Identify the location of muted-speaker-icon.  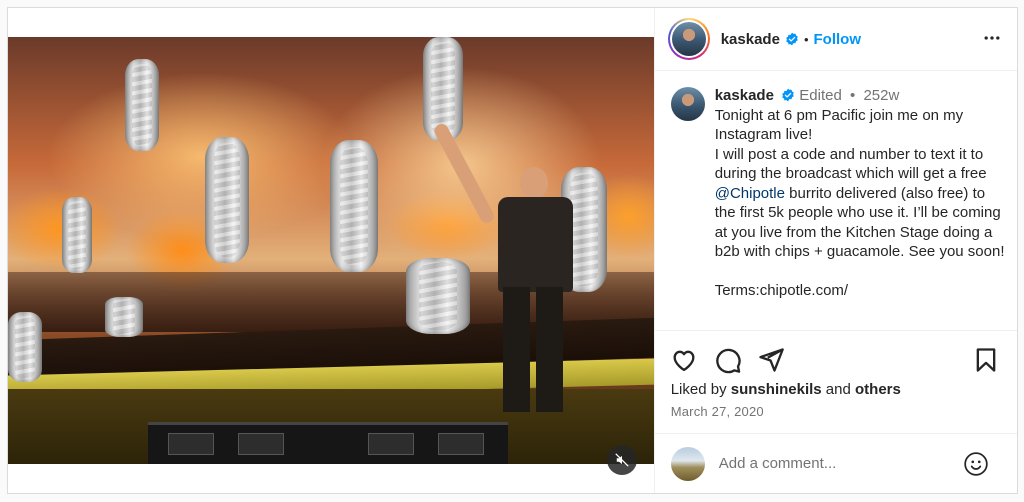
(622, 460).